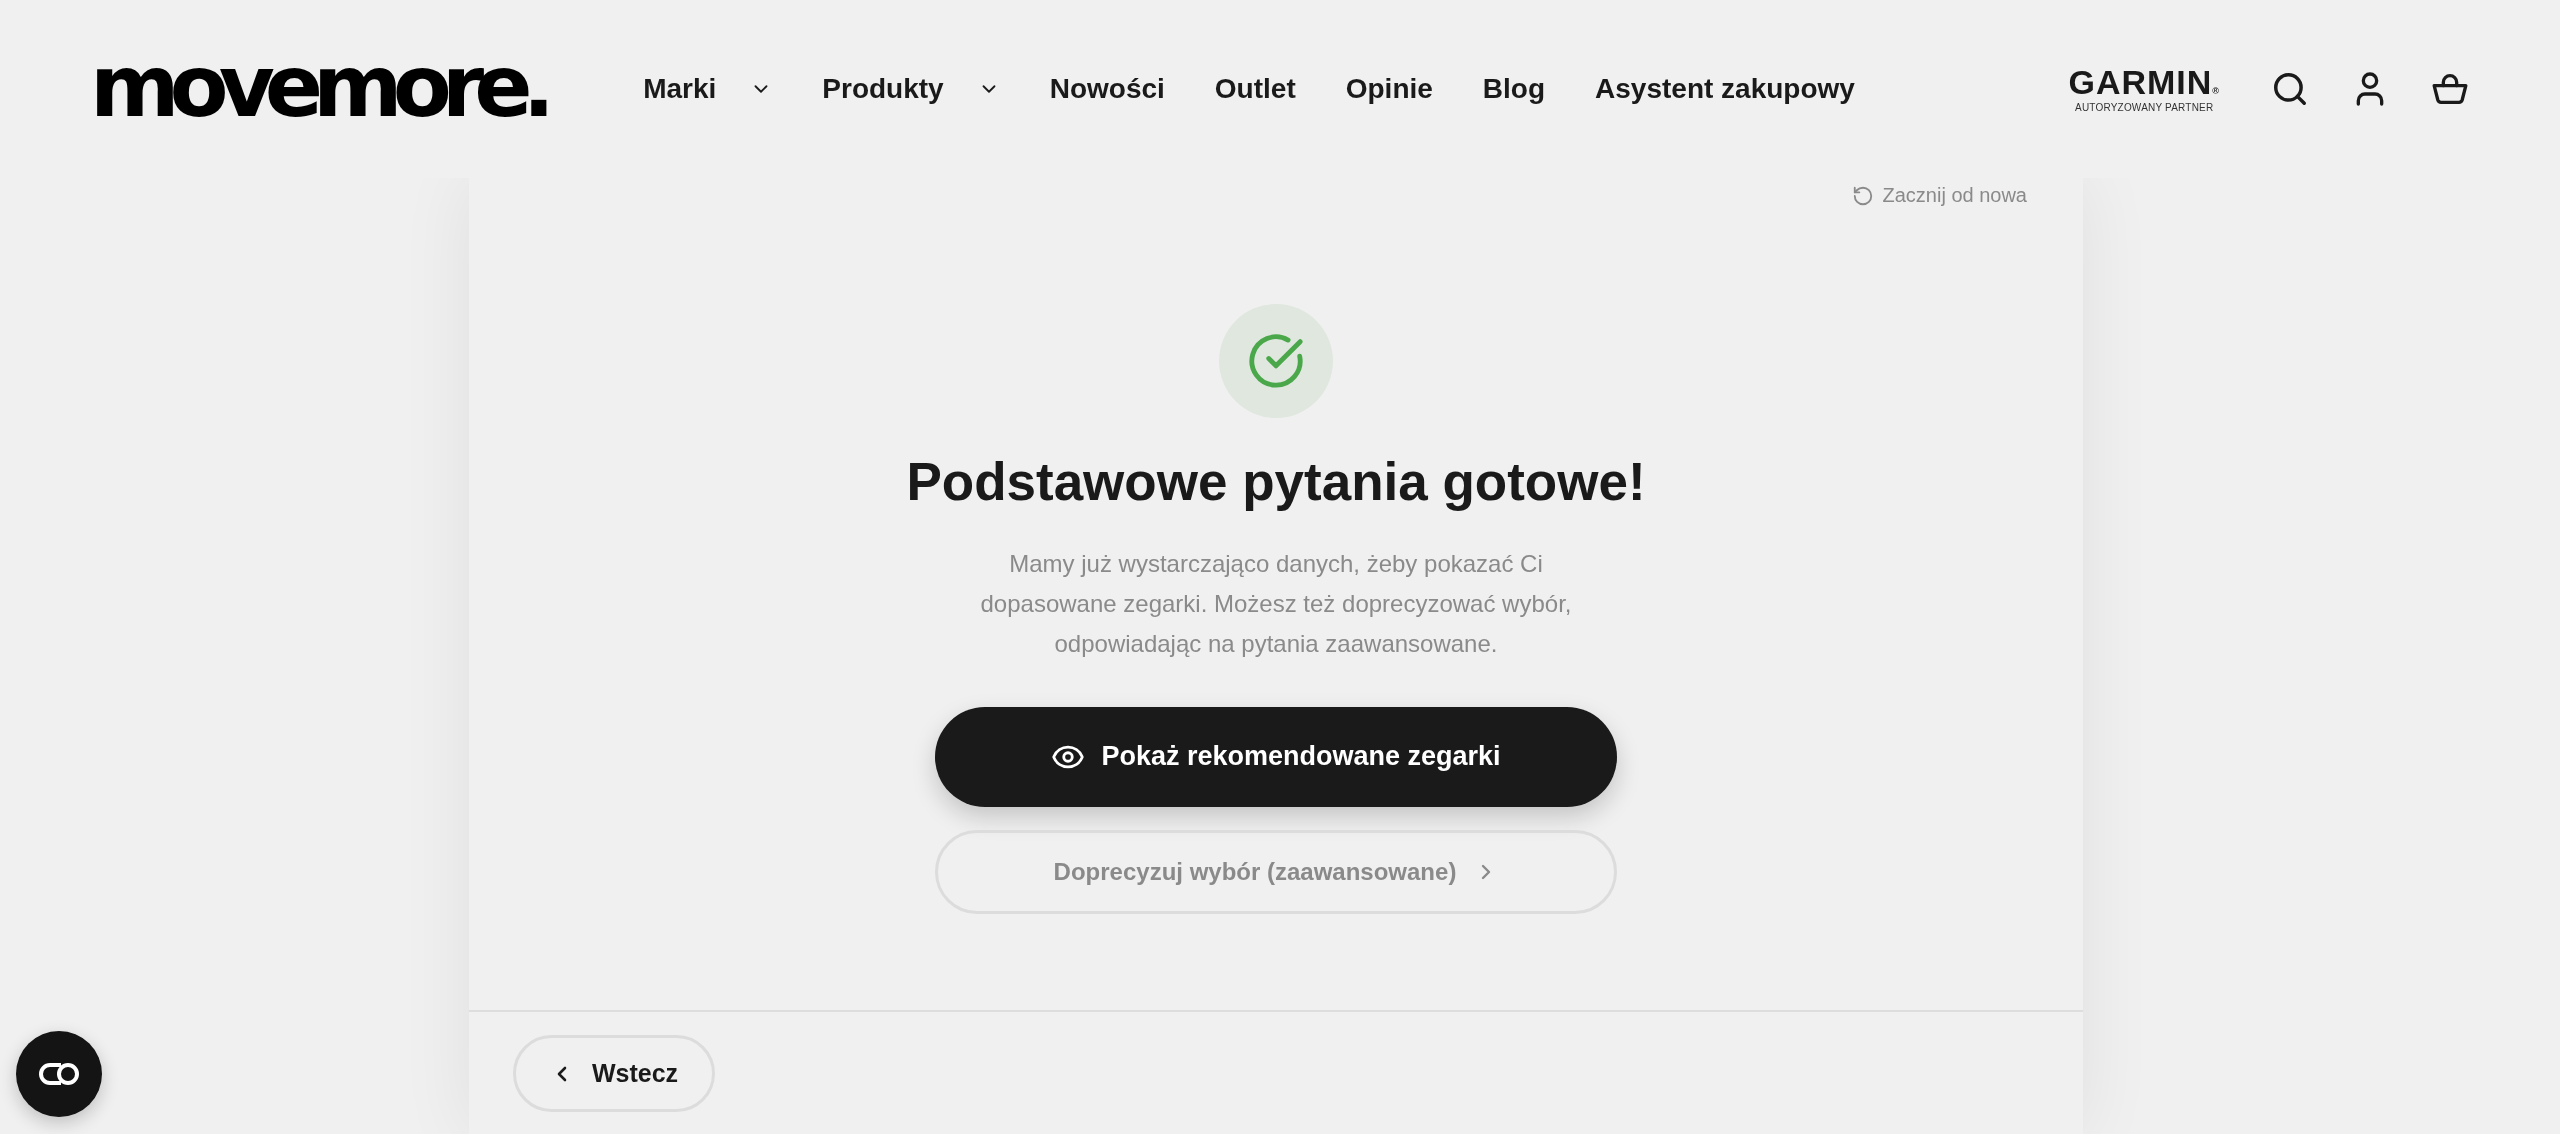  I want to click on nav-link: Opinie, so click(1389, 89).